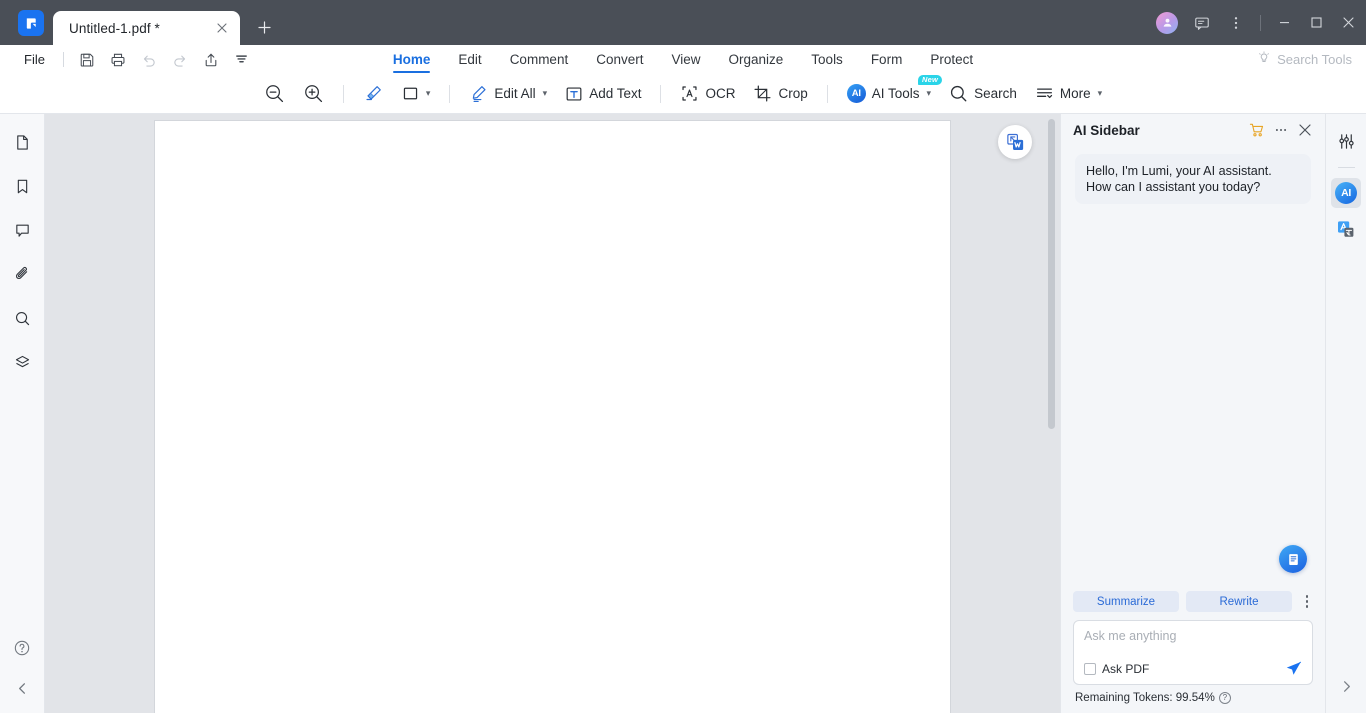  Describe the element at coordinates (1015, 142) in the screenshot. I see `export-to-word-icon` at that location.